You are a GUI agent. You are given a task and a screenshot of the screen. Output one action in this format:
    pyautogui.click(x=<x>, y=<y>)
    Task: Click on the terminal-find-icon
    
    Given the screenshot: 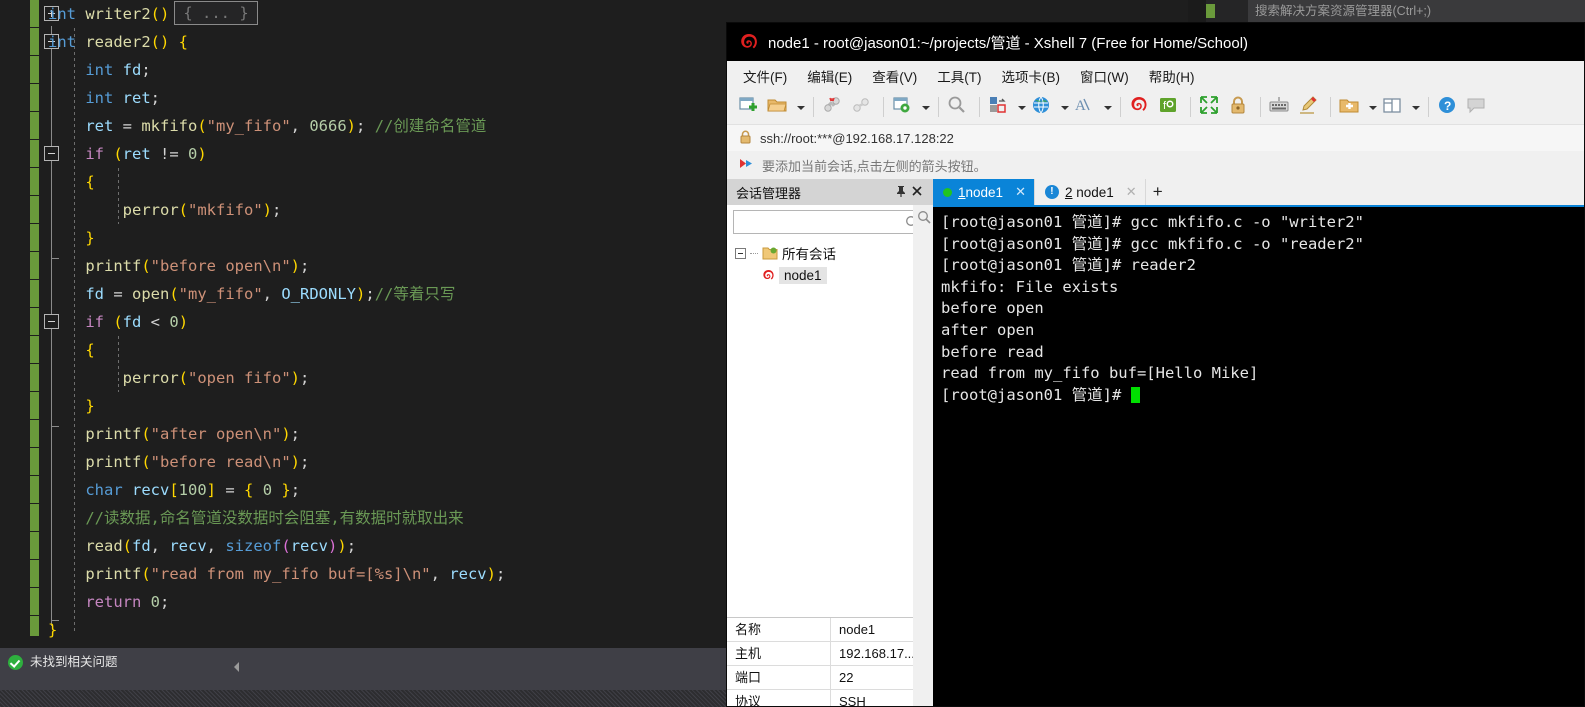 What is the action you would take?
    pyautogui.click(x=924, y=217)
    